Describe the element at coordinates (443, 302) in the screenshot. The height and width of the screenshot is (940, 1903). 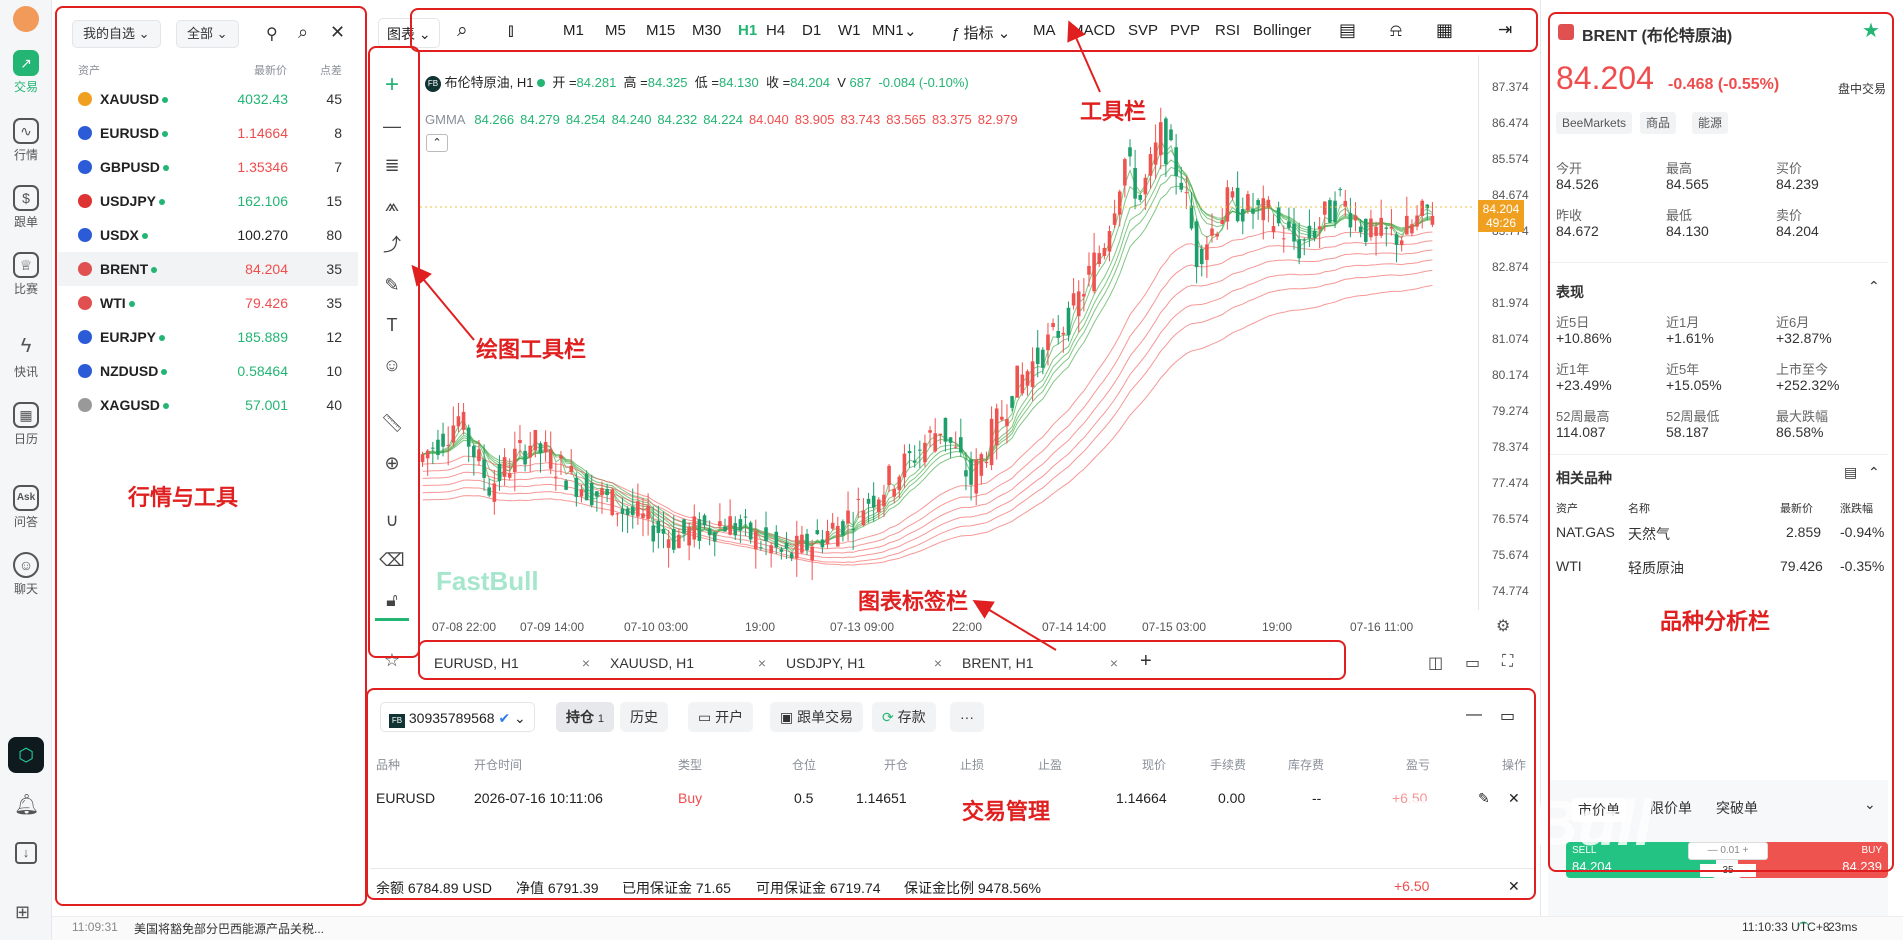
I see `arrow-drawing` at that location.